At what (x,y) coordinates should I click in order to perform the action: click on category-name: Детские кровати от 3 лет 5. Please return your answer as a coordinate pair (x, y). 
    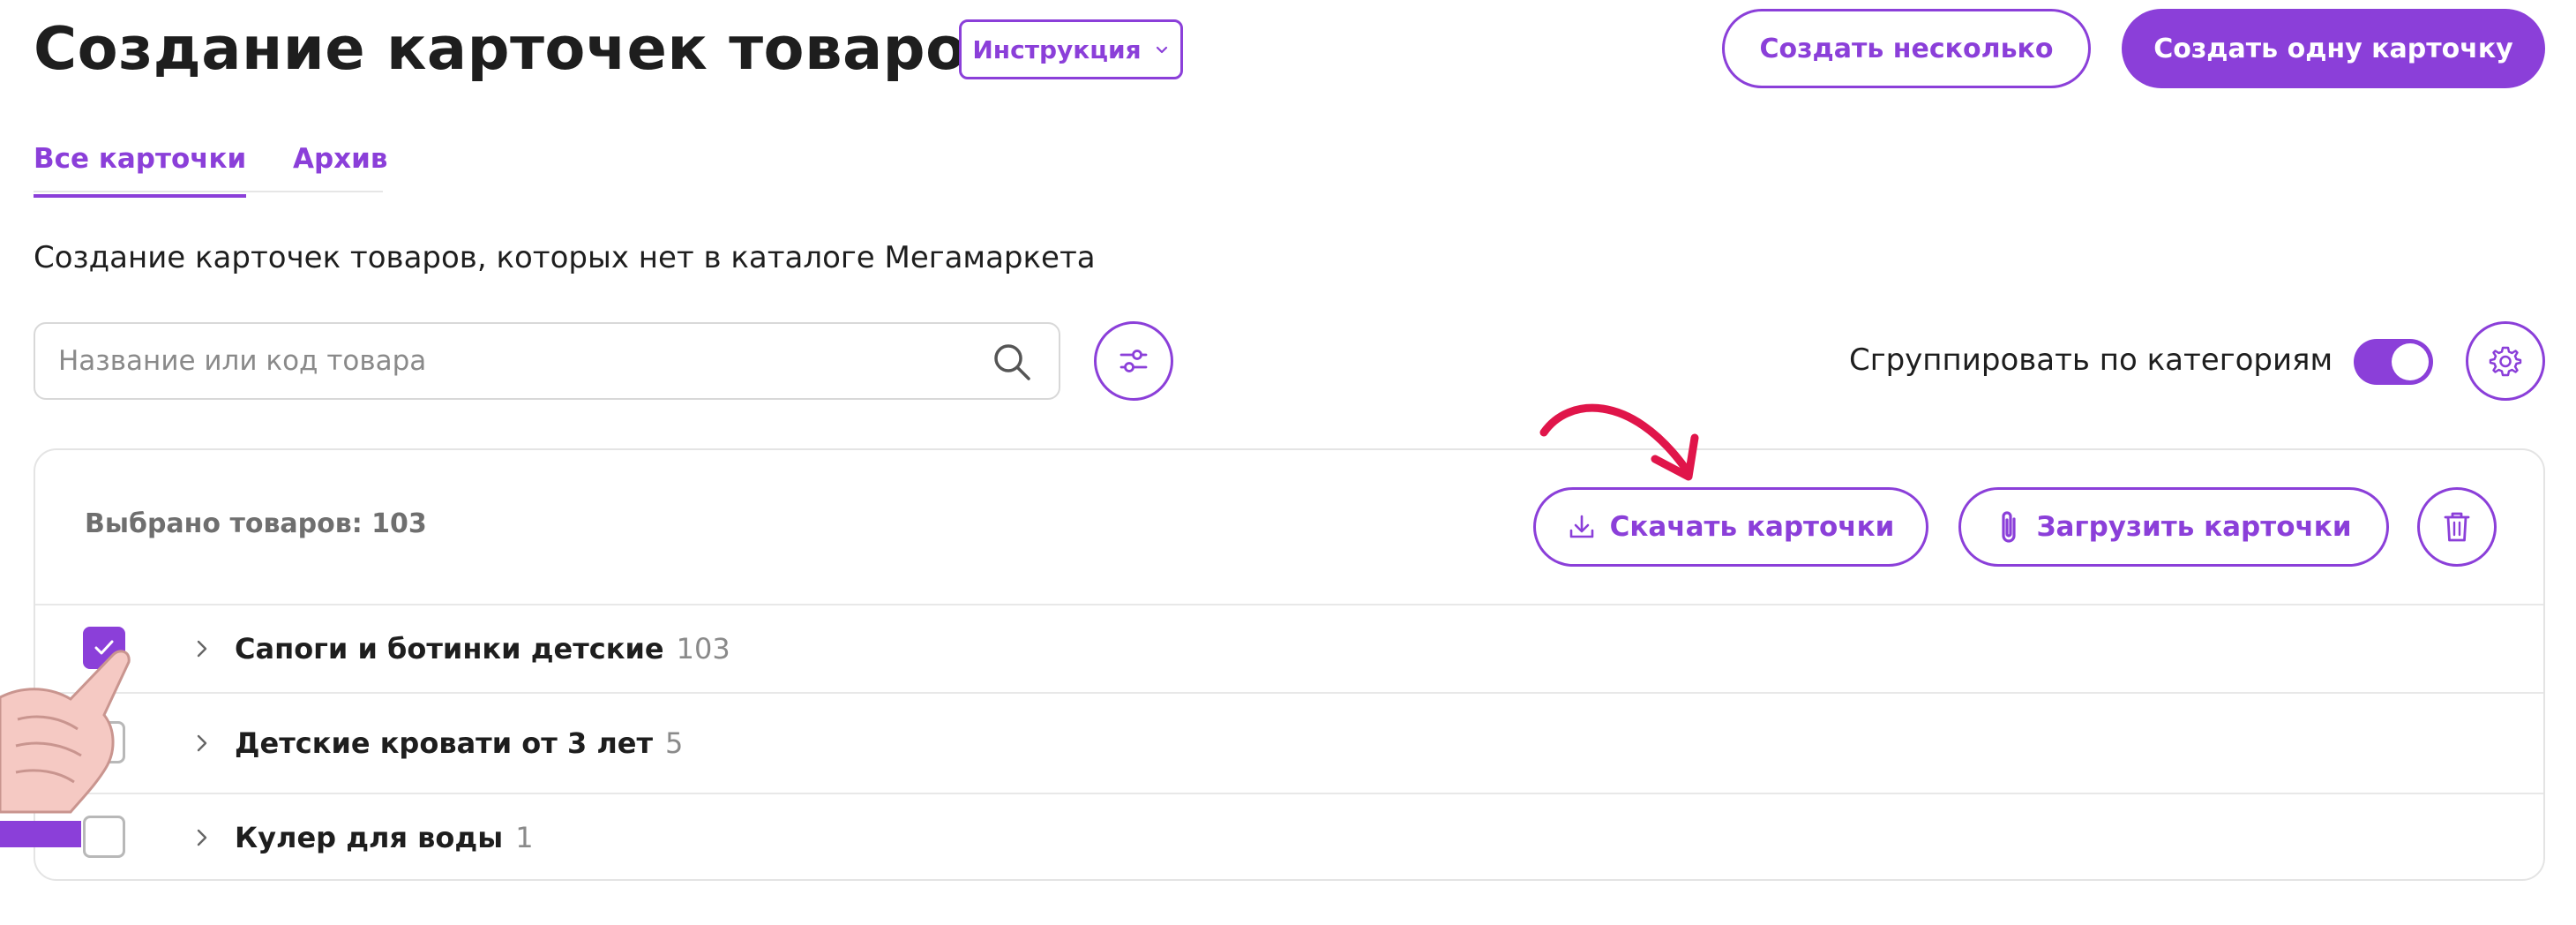
    Looking at the image, I should click on (460, 743).